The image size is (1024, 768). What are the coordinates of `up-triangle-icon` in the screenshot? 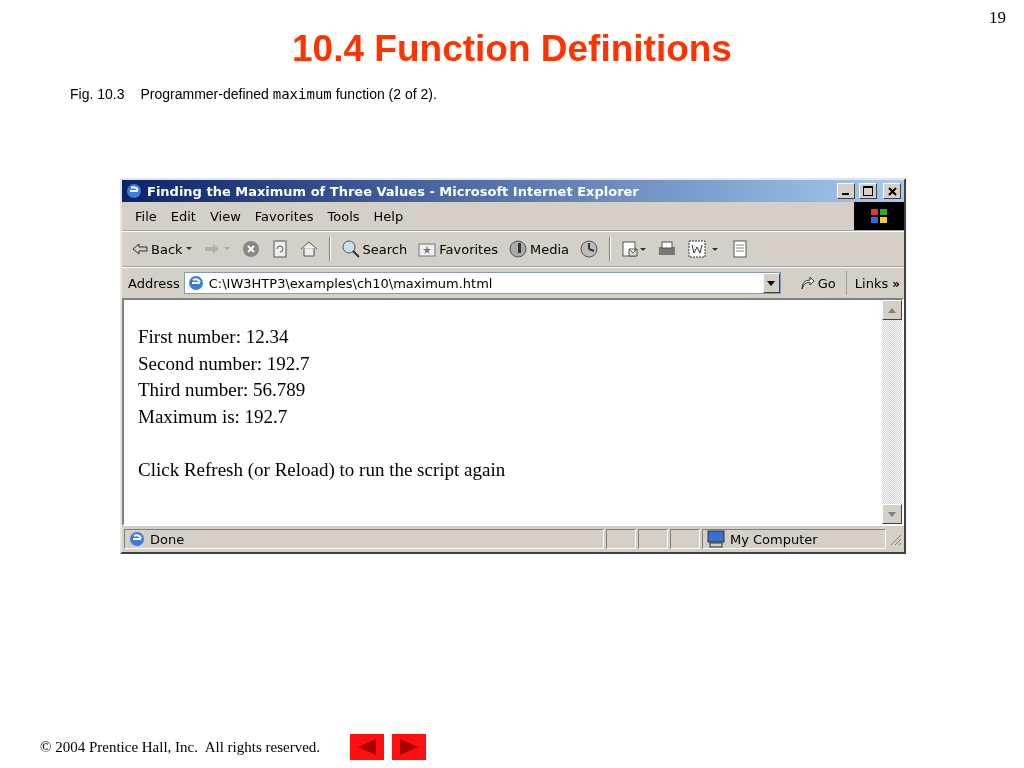 It's located at (892, 310).